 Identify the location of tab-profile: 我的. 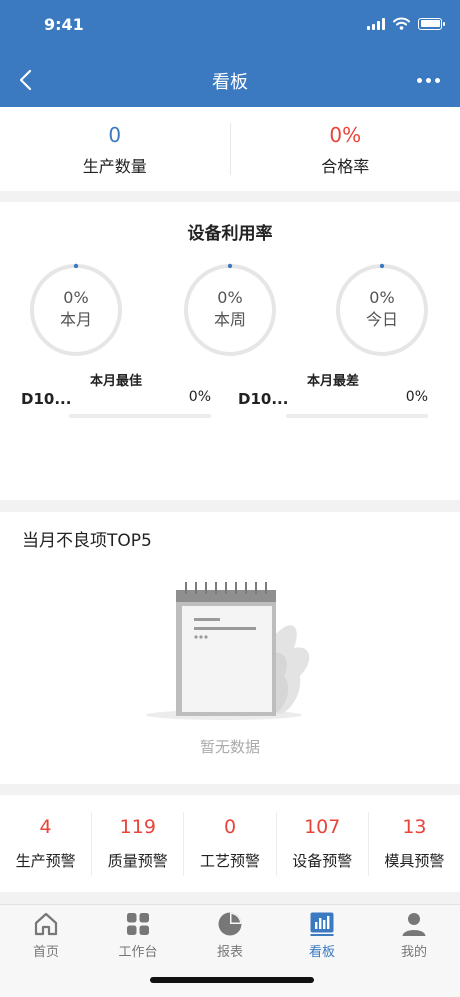
(414, 951).